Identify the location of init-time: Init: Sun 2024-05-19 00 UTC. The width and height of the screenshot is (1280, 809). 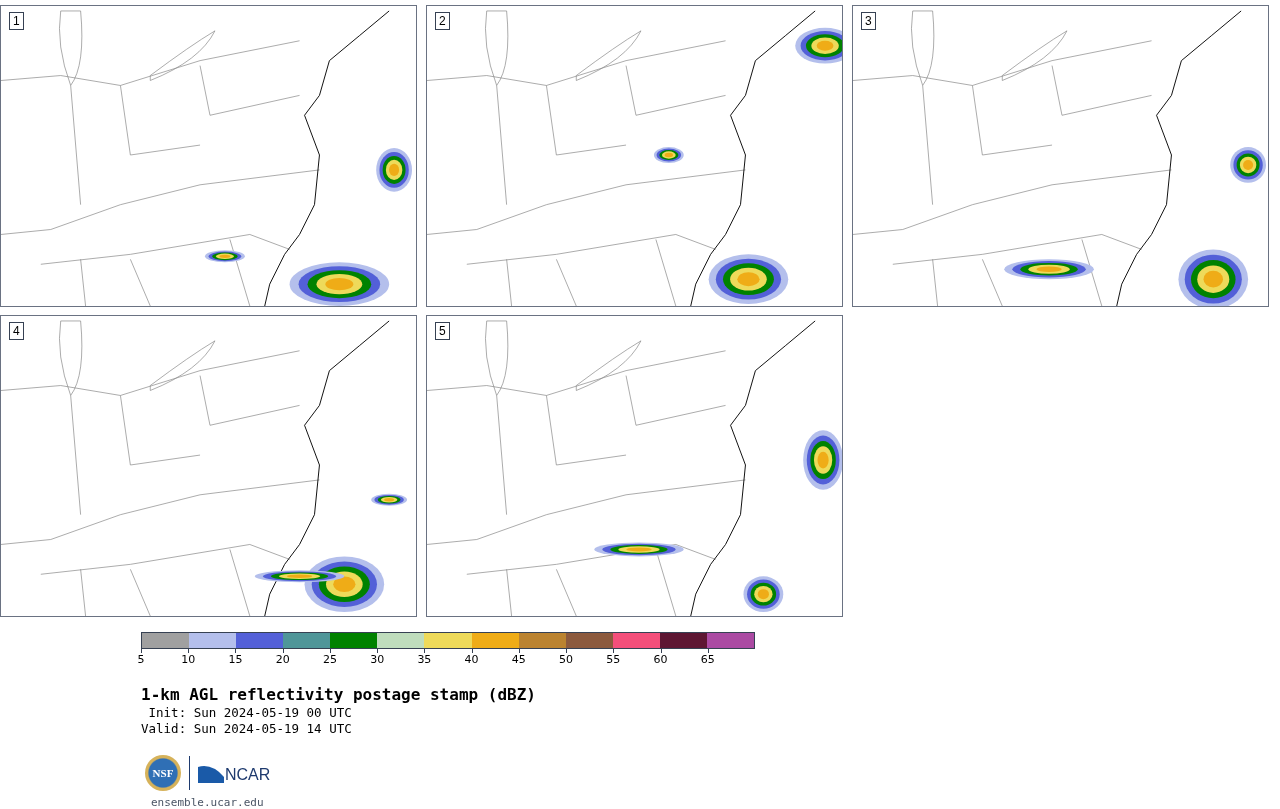
(250, 713).